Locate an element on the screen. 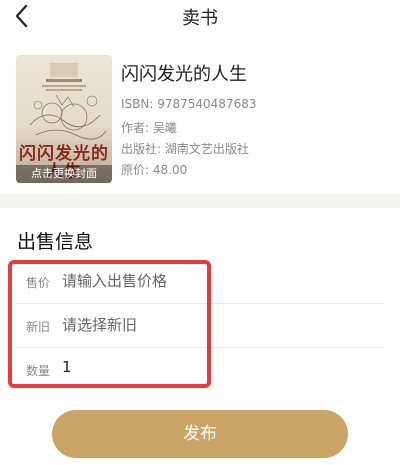 The width and height of the screenshot is (400, 465). quantity-field-row: 数量 1 is located at coordinates (200, 370).